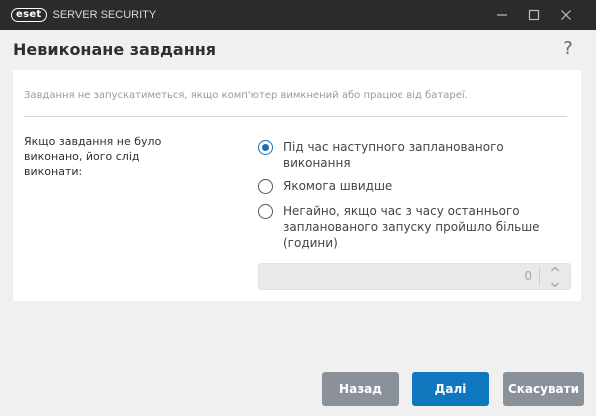 This screenshot has width=596, height=416. I want to click on hours-stepper: 0, so click(414, 276).